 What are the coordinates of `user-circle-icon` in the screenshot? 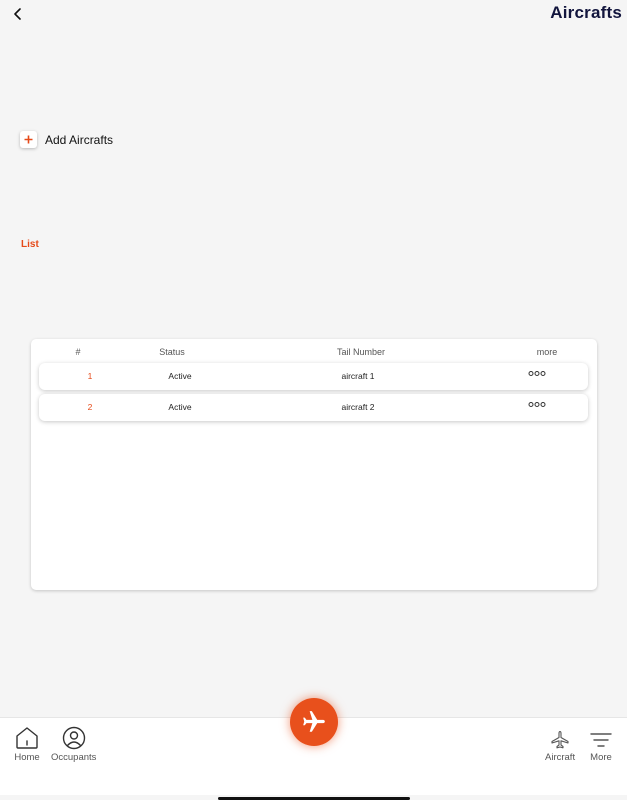 It's located at (73, 738).